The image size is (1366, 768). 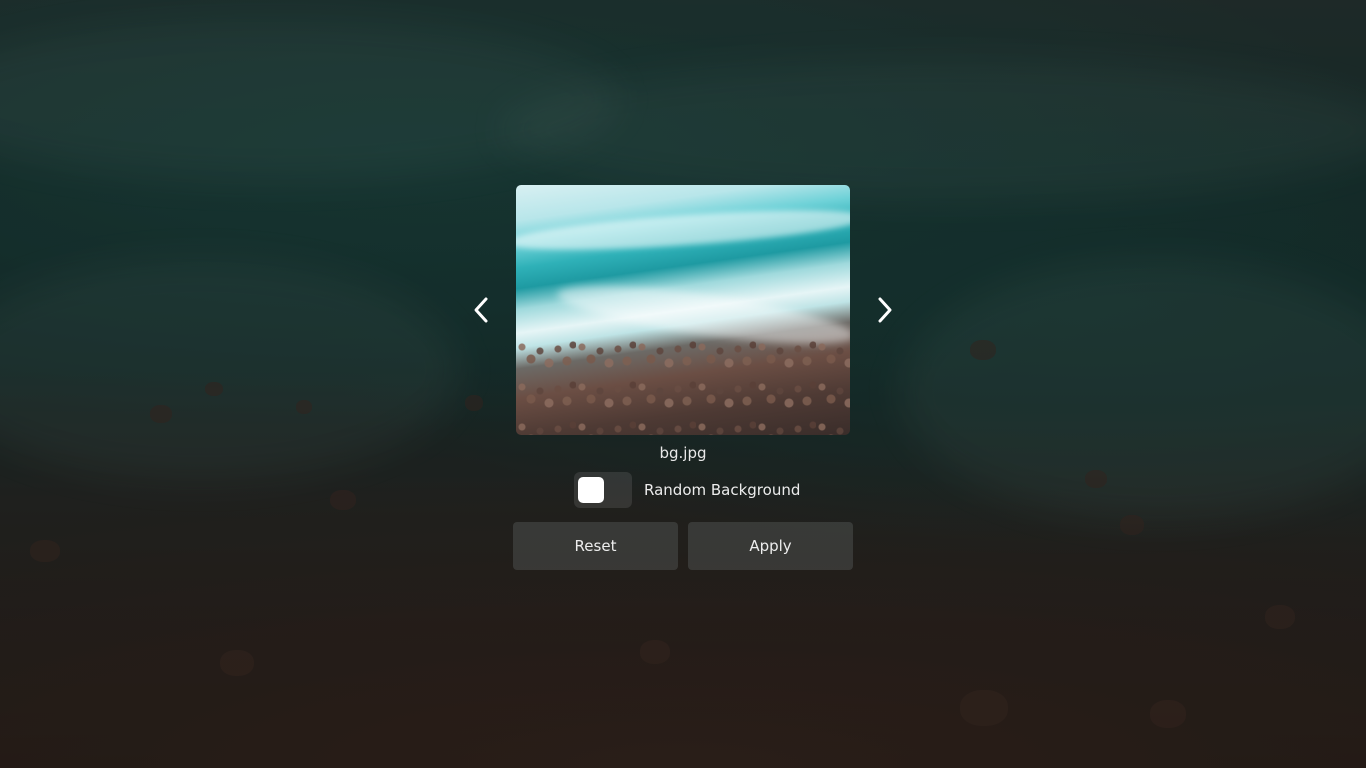 What do you see at coordinates (591, 490) in the screenshot?
I see `toggle-knob` at bounding box center [591, 490].